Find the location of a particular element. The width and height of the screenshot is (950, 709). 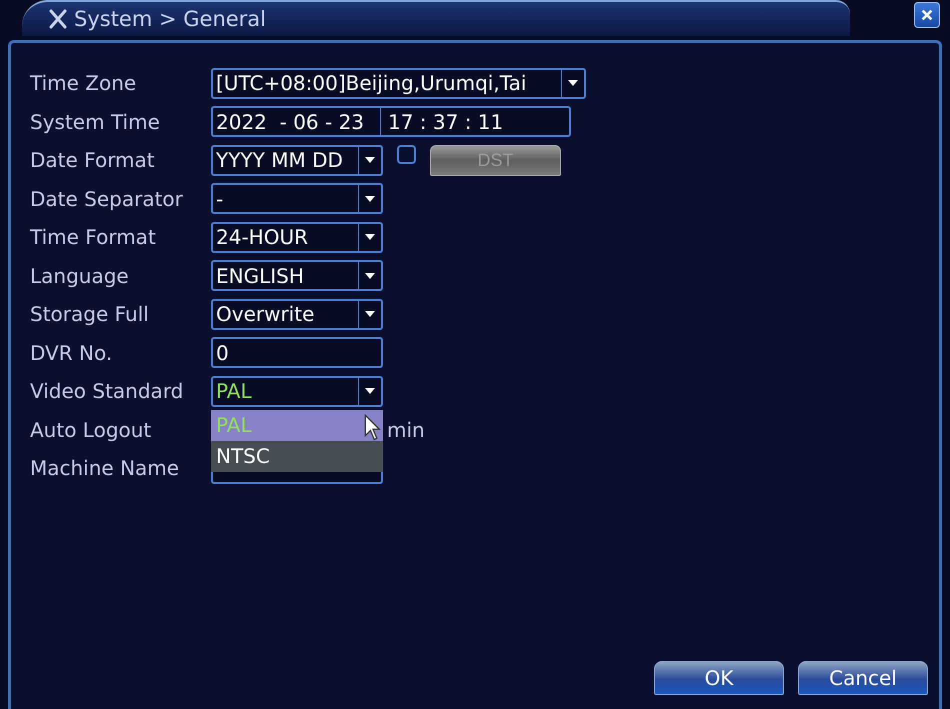

dropdown-field: - is located at coordinates (297, 198).